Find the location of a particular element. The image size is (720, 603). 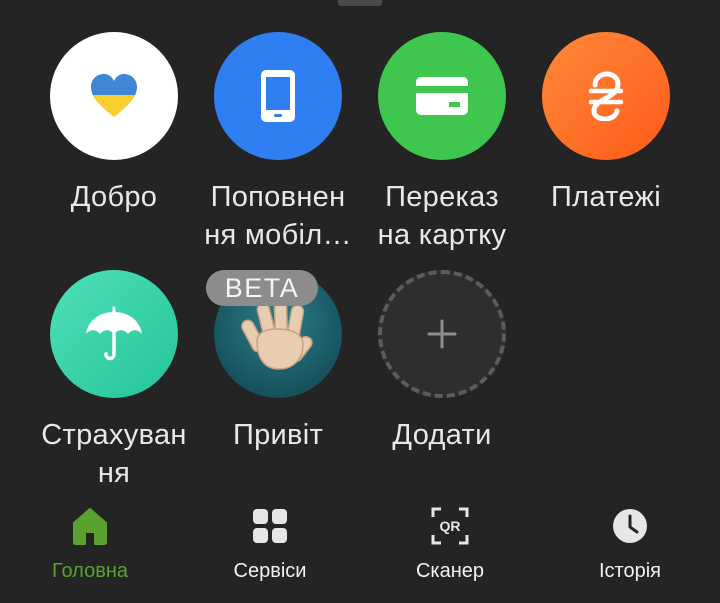

tile-label-line: Додати is located at coordinates (442, 435).